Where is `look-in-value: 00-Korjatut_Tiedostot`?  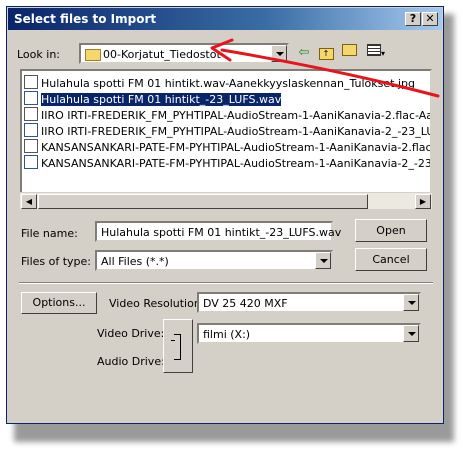
look-in-value: 00-Korjatut_Tiedostot is located at coordinates (162, 54).